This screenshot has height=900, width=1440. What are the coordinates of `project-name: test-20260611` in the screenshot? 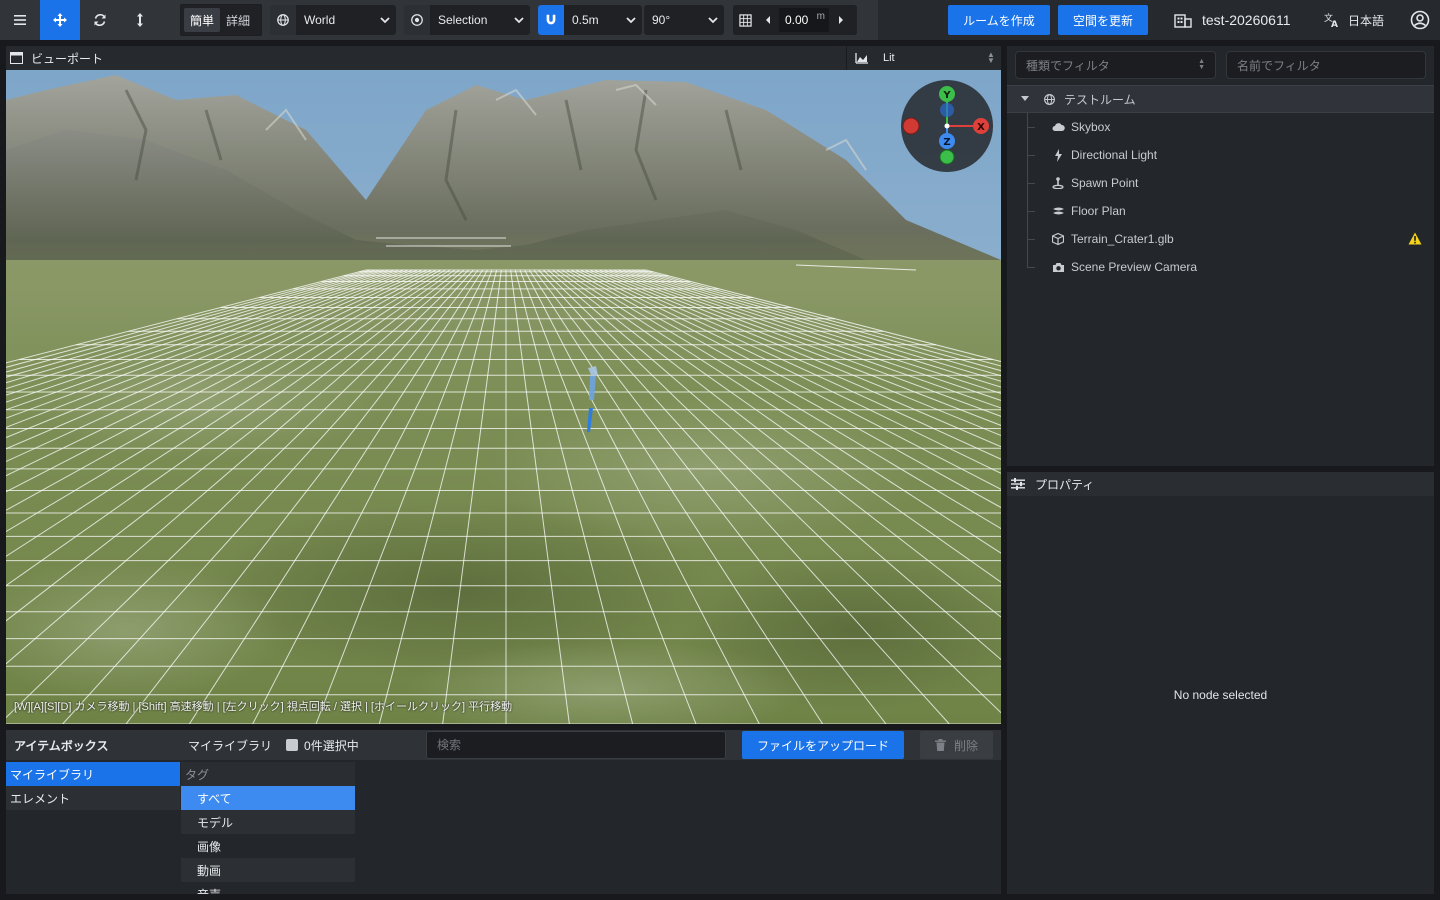 It's located at (1246, 20).